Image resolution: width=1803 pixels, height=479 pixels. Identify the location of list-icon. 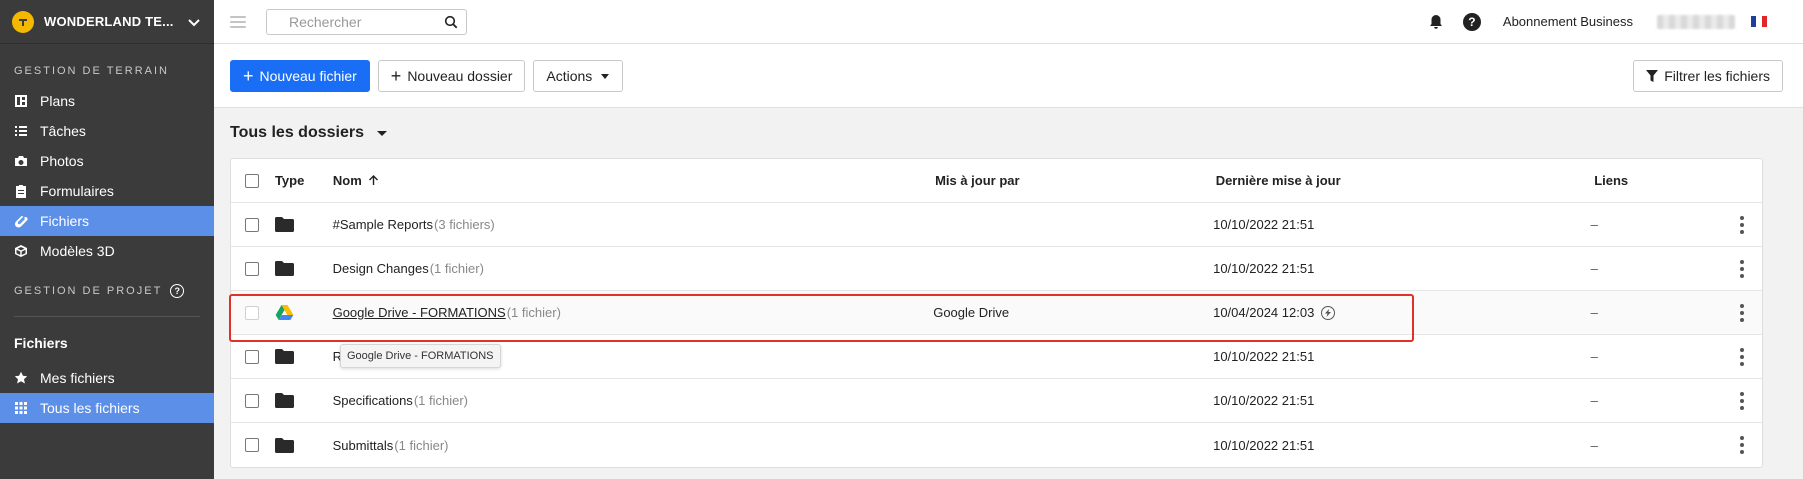
(21, 131).